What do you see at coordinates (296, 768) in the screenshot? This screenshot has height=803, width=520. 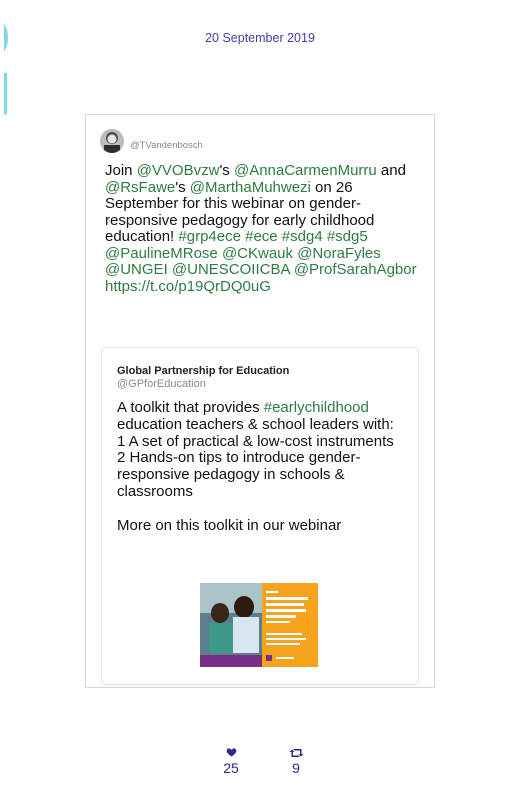 I see `retweet-count-value: 9` at bounding box center [296, 768].